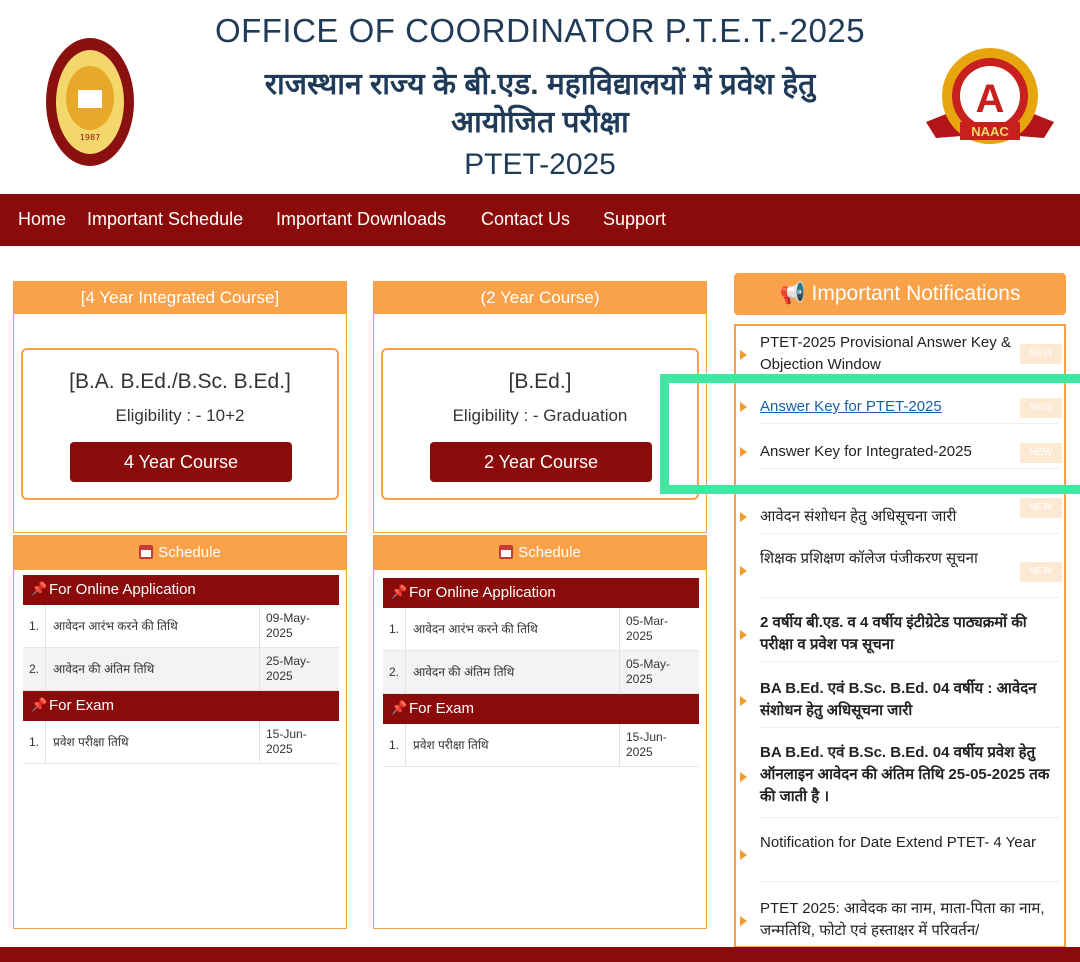 The width and height of the screenshot is (1080, 962). Describe the element at coordinates (540, 30) in the screenshot. I see `page-title: OFFICE OF COORDINATOR P.T.E.T.-2025` at that location.